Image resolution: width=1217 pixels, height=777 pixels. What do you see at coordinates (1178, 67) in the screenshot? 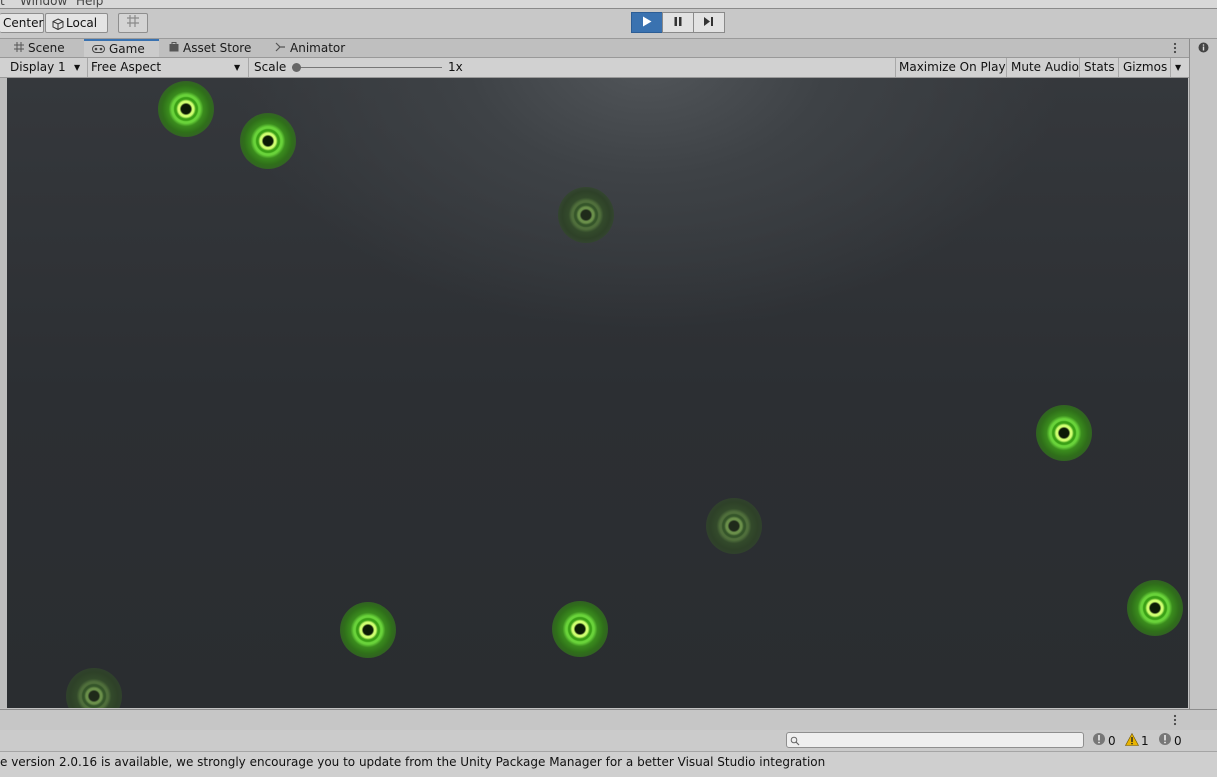
I see `gizmos-dropdown-arrow-icon: ▼` at bounding box center [1178, 67].